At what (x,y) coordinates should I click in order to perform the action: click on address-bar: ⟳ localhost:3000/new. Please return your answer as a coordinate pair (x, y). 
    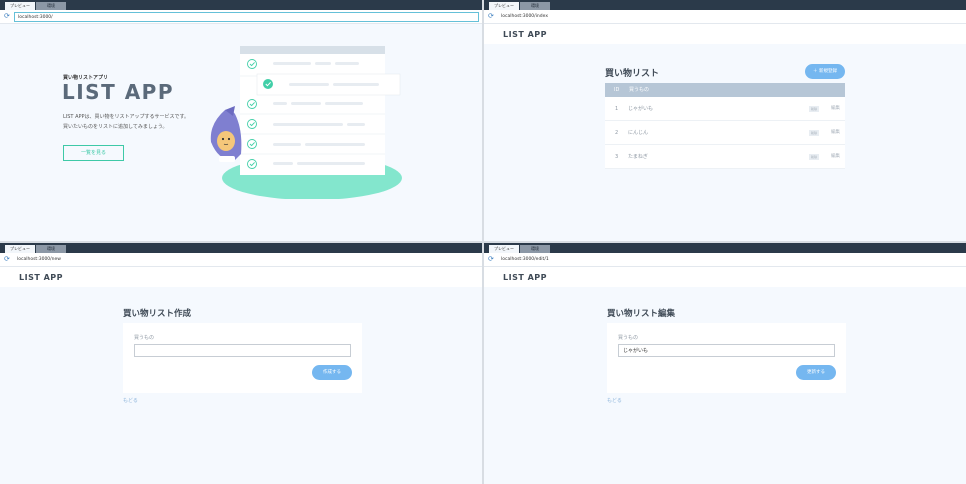
    Looking at the image, I should click on (241, 260).